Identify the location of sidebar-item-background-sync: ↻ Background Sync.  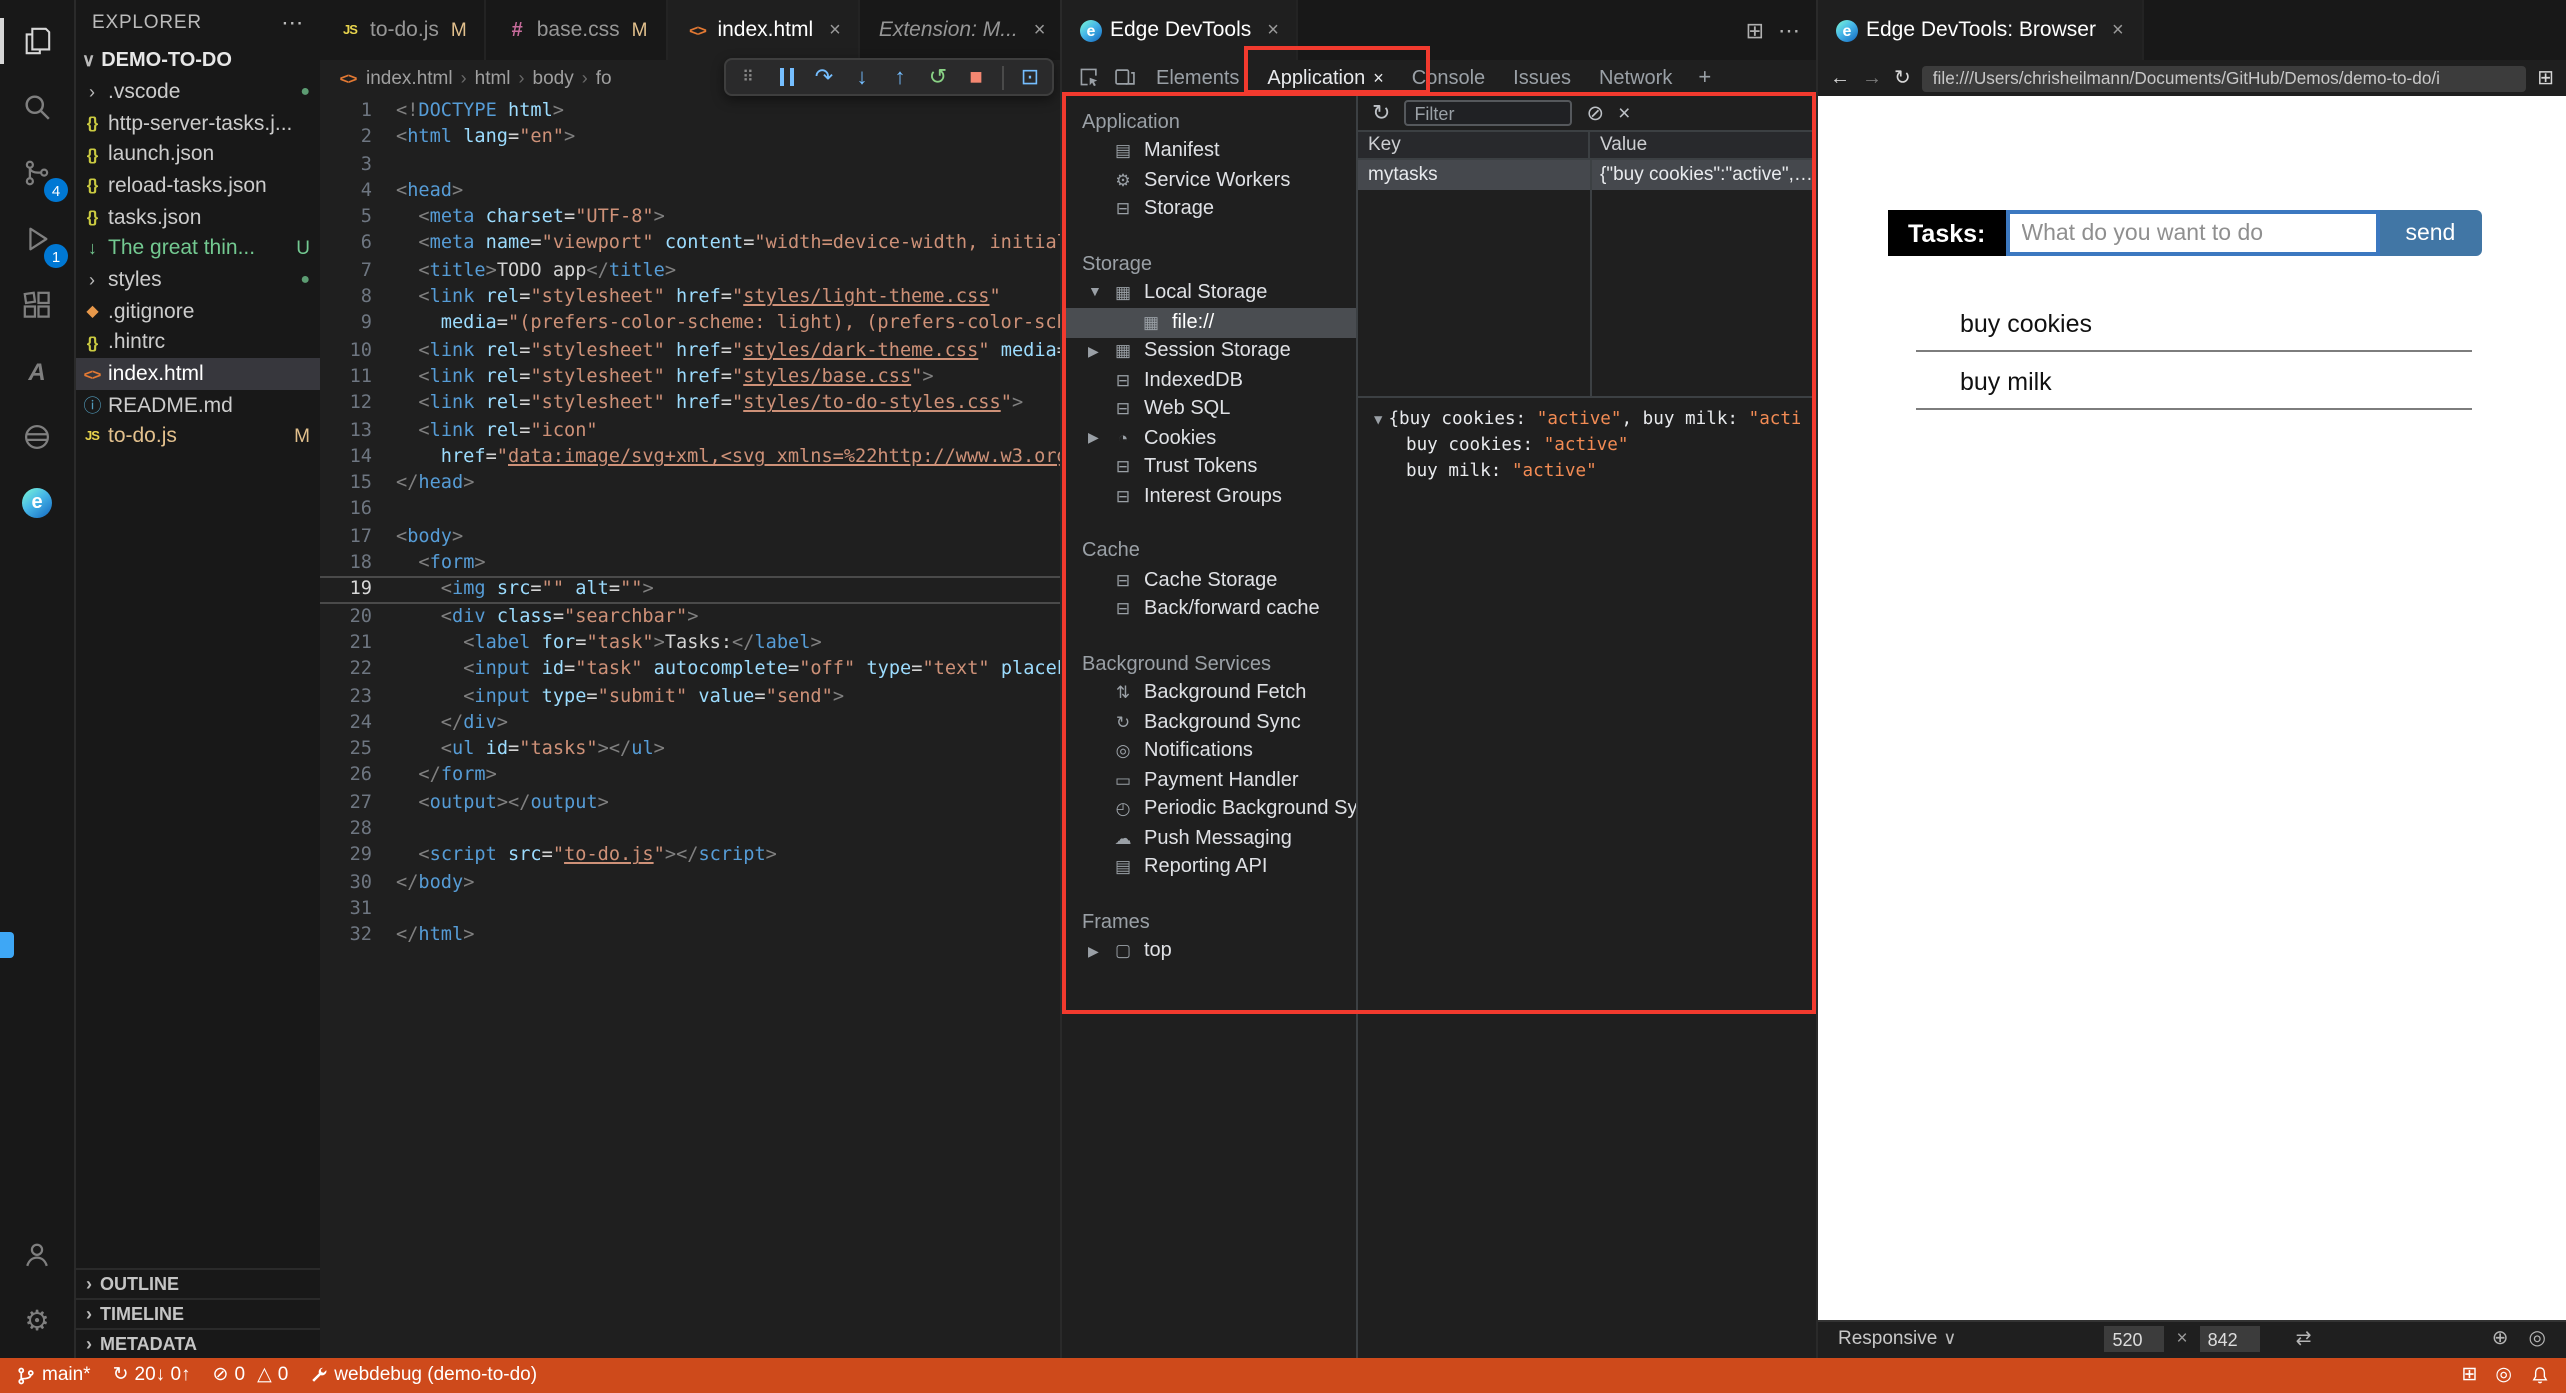
(1209, 722).